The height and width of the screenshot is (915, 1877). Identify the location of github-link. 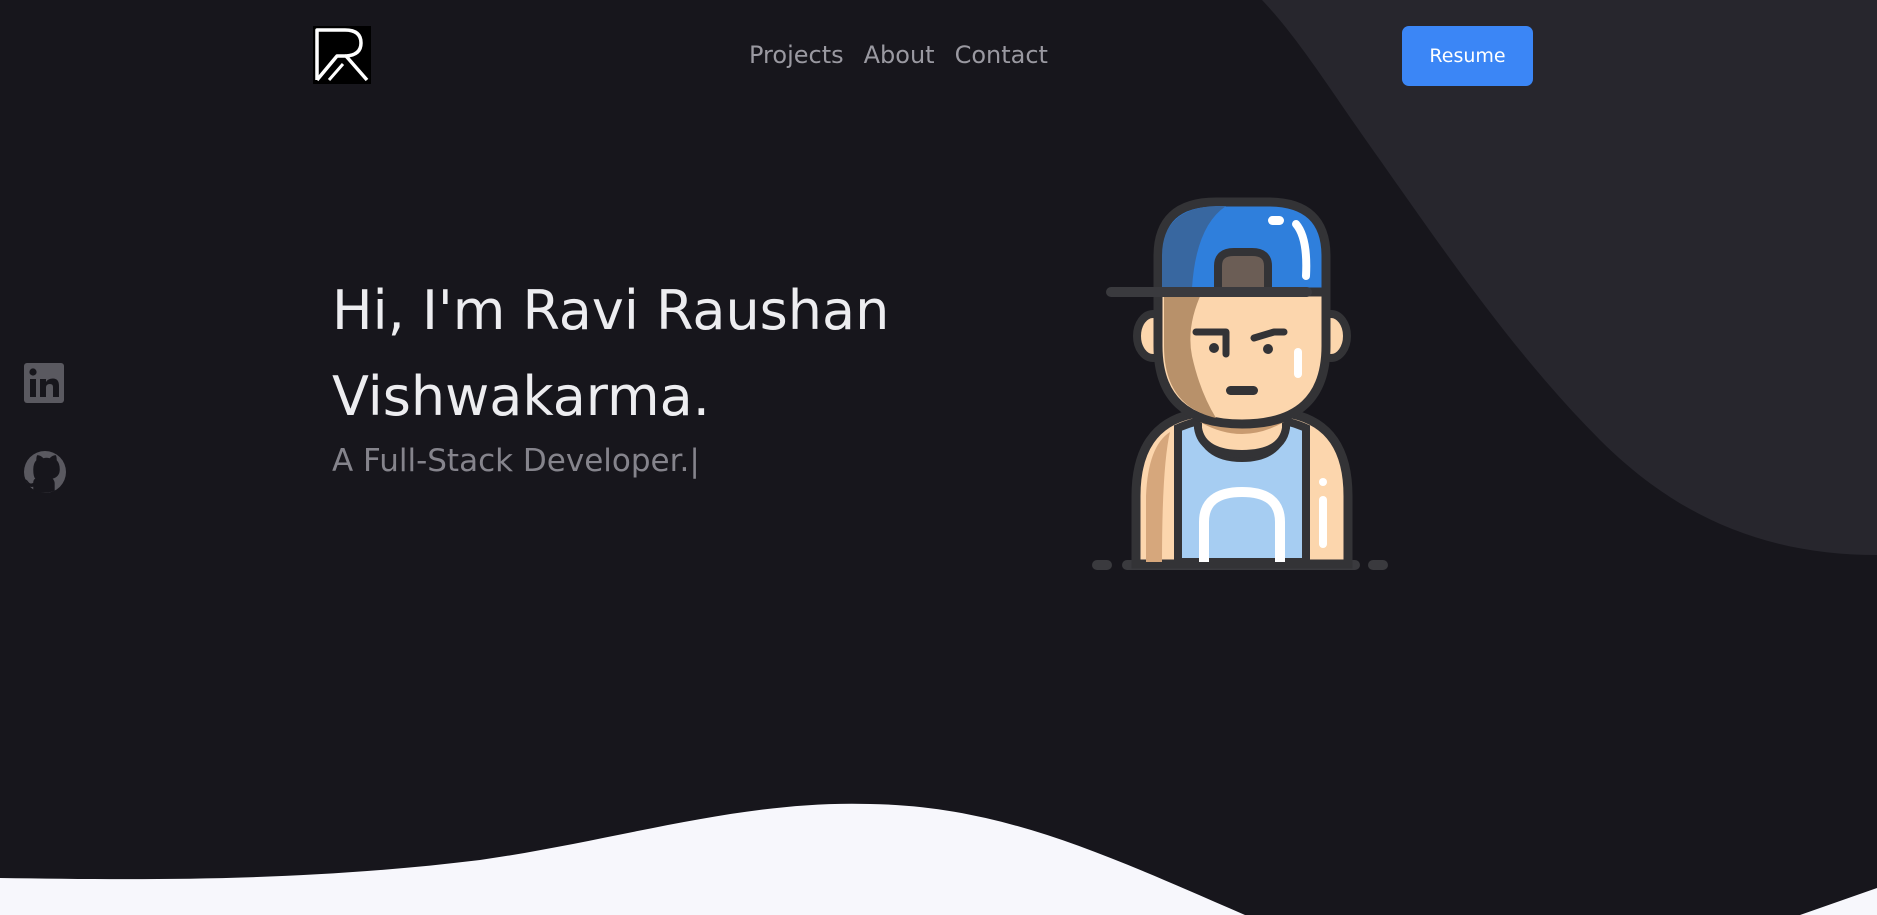
(45, 472).